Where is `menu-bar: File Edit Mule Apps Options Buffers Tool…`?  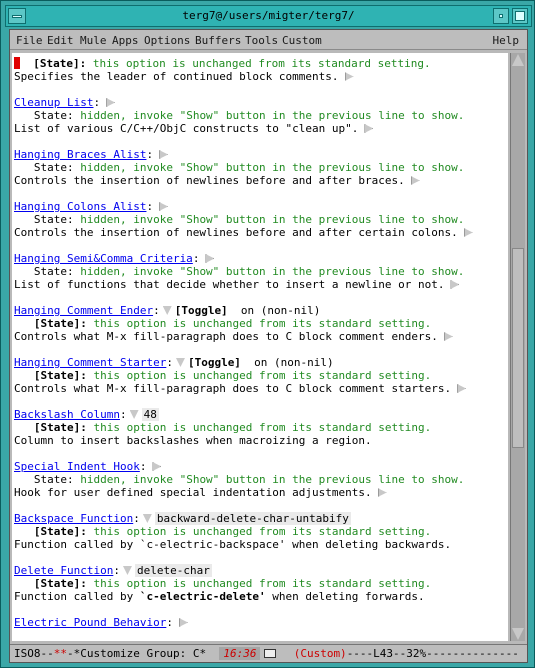 menu-bar: File Edit Mule Apps Options Buffers Tool… is located at coordinates (268, 40).